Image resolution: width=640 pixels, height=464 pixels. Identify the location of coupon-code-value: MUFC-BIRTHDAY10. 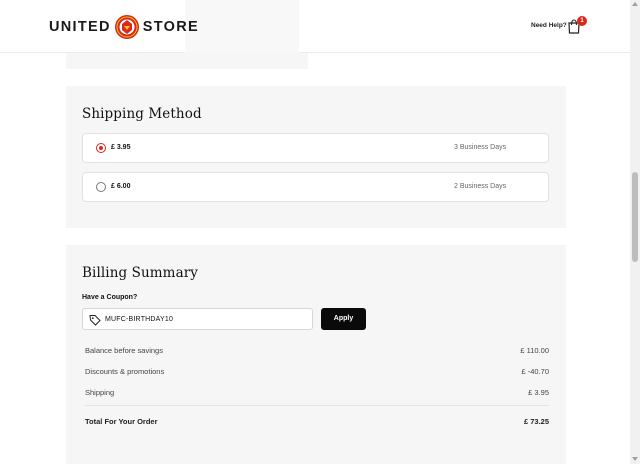
(139, 319).